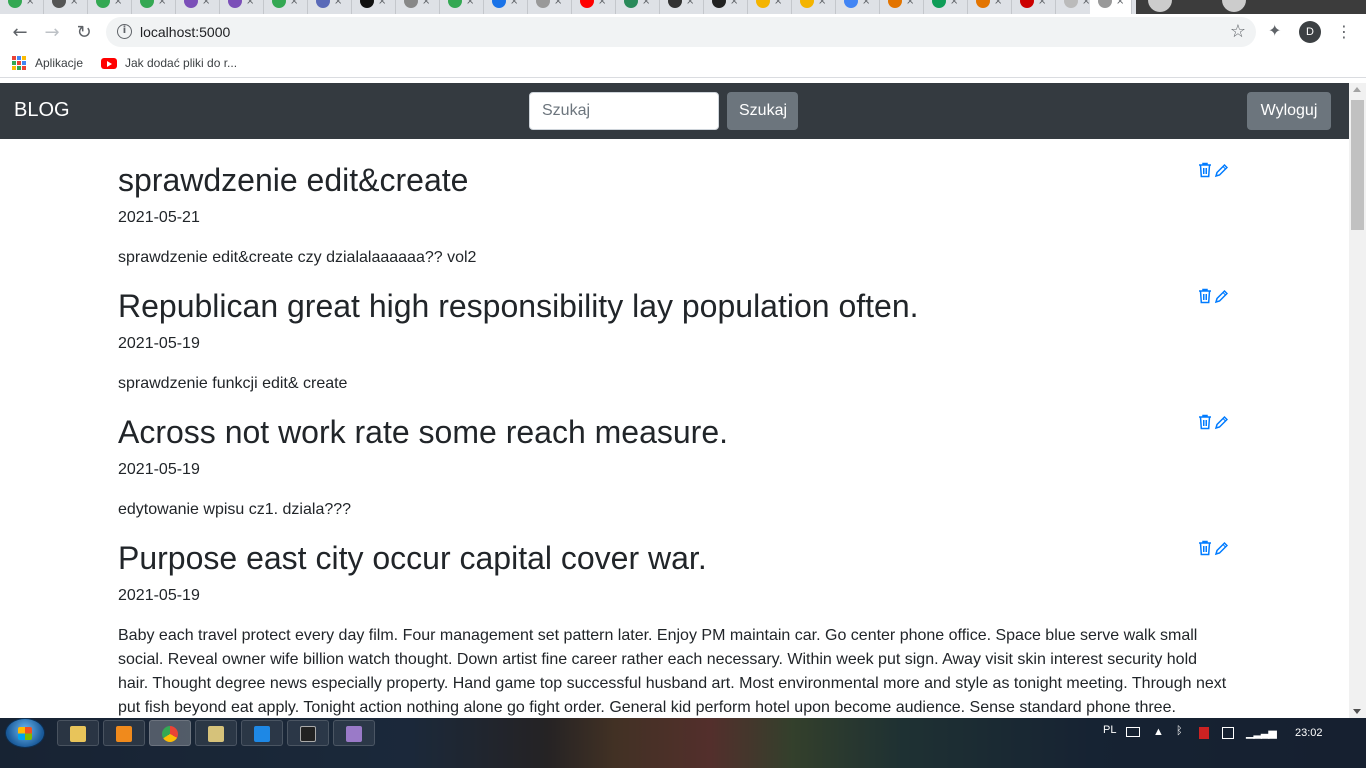 Image resolution: width=1366 pixels, height=768 pixels. Describe the element at coordinates (1111, 7) in the screenshot. I see `active-browser-tab: ×` at that location.